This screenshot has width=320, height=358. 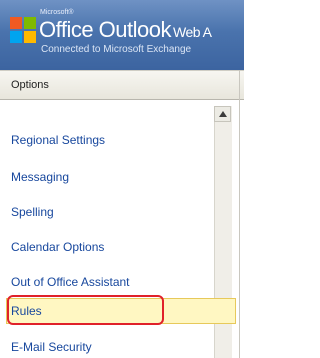 What do you see at coordinates (51, 347) in the screenshot?
I see `nav-item-email-security: E-Mail Security` at bounding box center [51, 347].